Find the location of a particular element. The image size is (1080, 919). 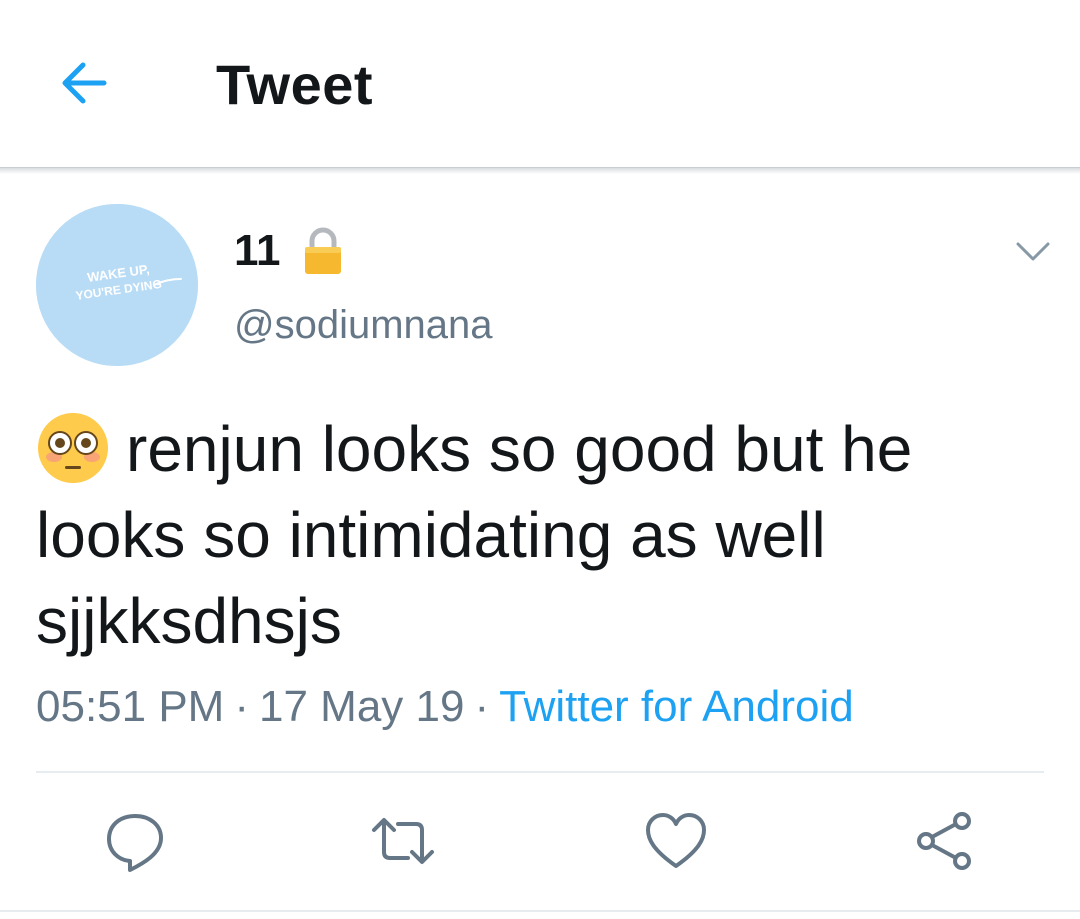

chevron-down-icon is located at coordinates (1033, 251).